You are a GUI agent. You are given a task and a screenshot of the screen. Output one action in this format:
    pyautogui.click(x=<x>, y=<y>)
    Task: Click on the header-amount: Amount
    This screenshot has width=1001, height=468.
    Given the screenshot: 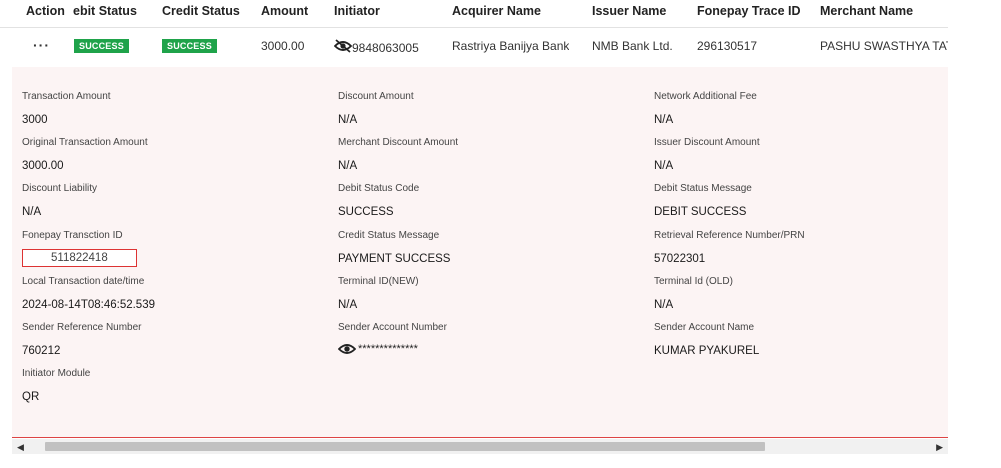 What is the action you would take?
    pyautogui.click(x=284, y=11)
    